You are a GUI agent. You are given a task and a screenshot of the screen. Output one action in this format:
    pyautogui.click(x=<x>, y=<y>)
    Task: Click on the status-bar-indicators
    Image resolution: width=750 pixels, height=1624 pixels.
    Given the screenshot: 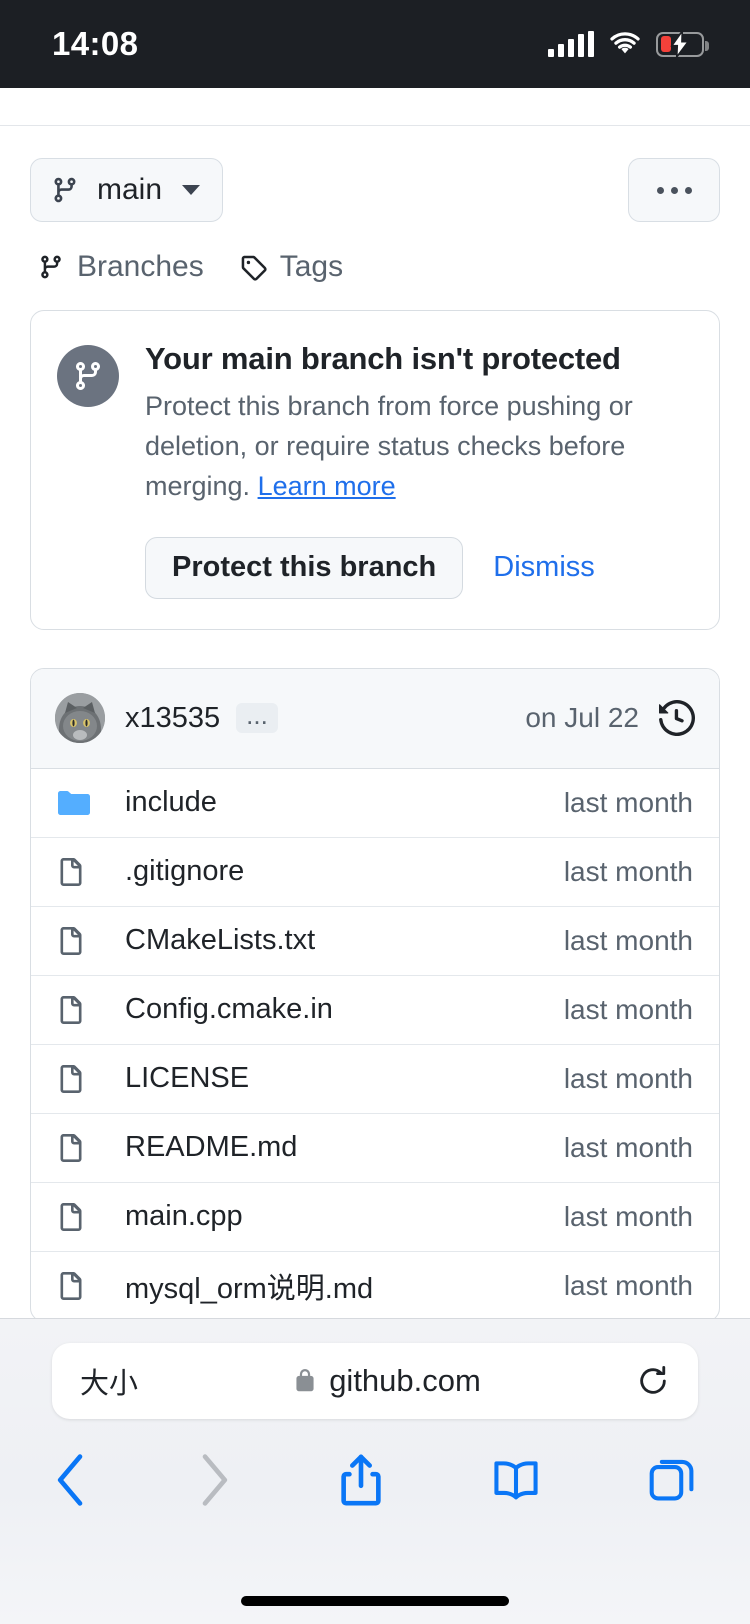 What is the action you would take?
    pyautogui.click(x=628, y=44)
    